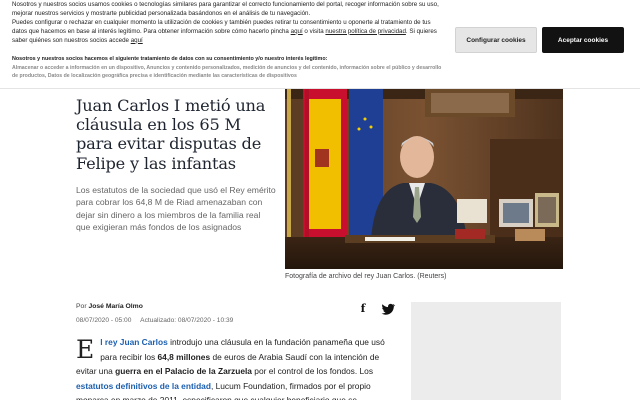  Describe the element at coordinates (104, 320) in the screenshot. I see `published-date: 08/07/2020 - 05:00` at that location.